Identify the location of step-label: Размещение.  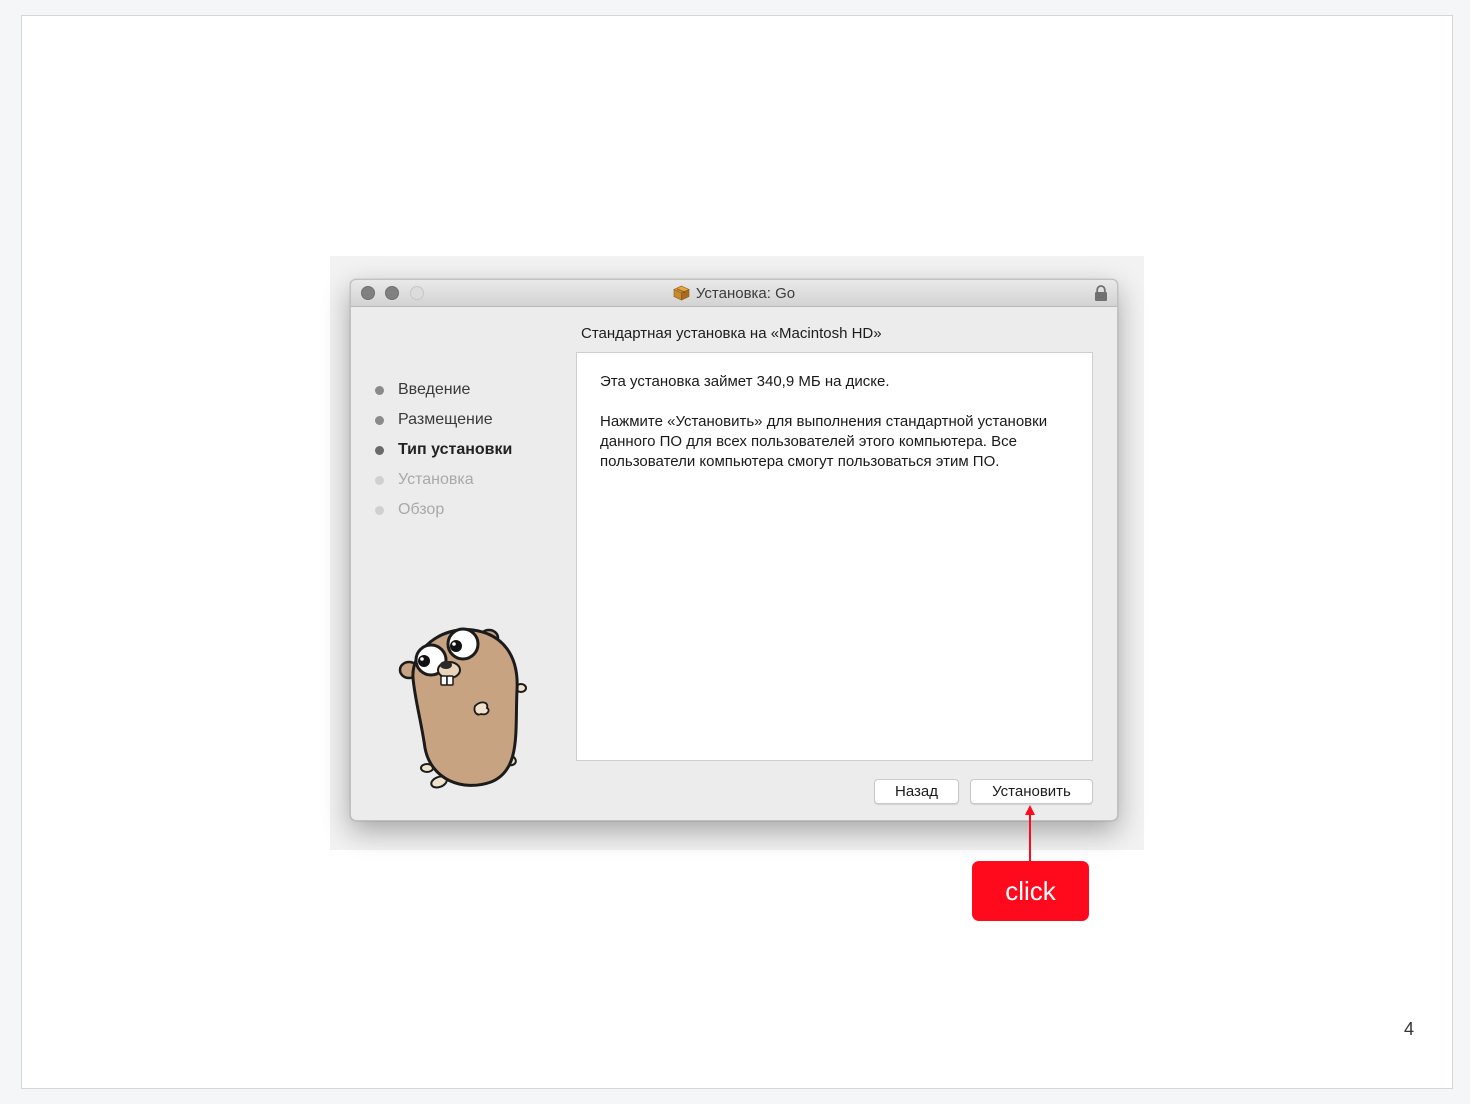
(445, 419).